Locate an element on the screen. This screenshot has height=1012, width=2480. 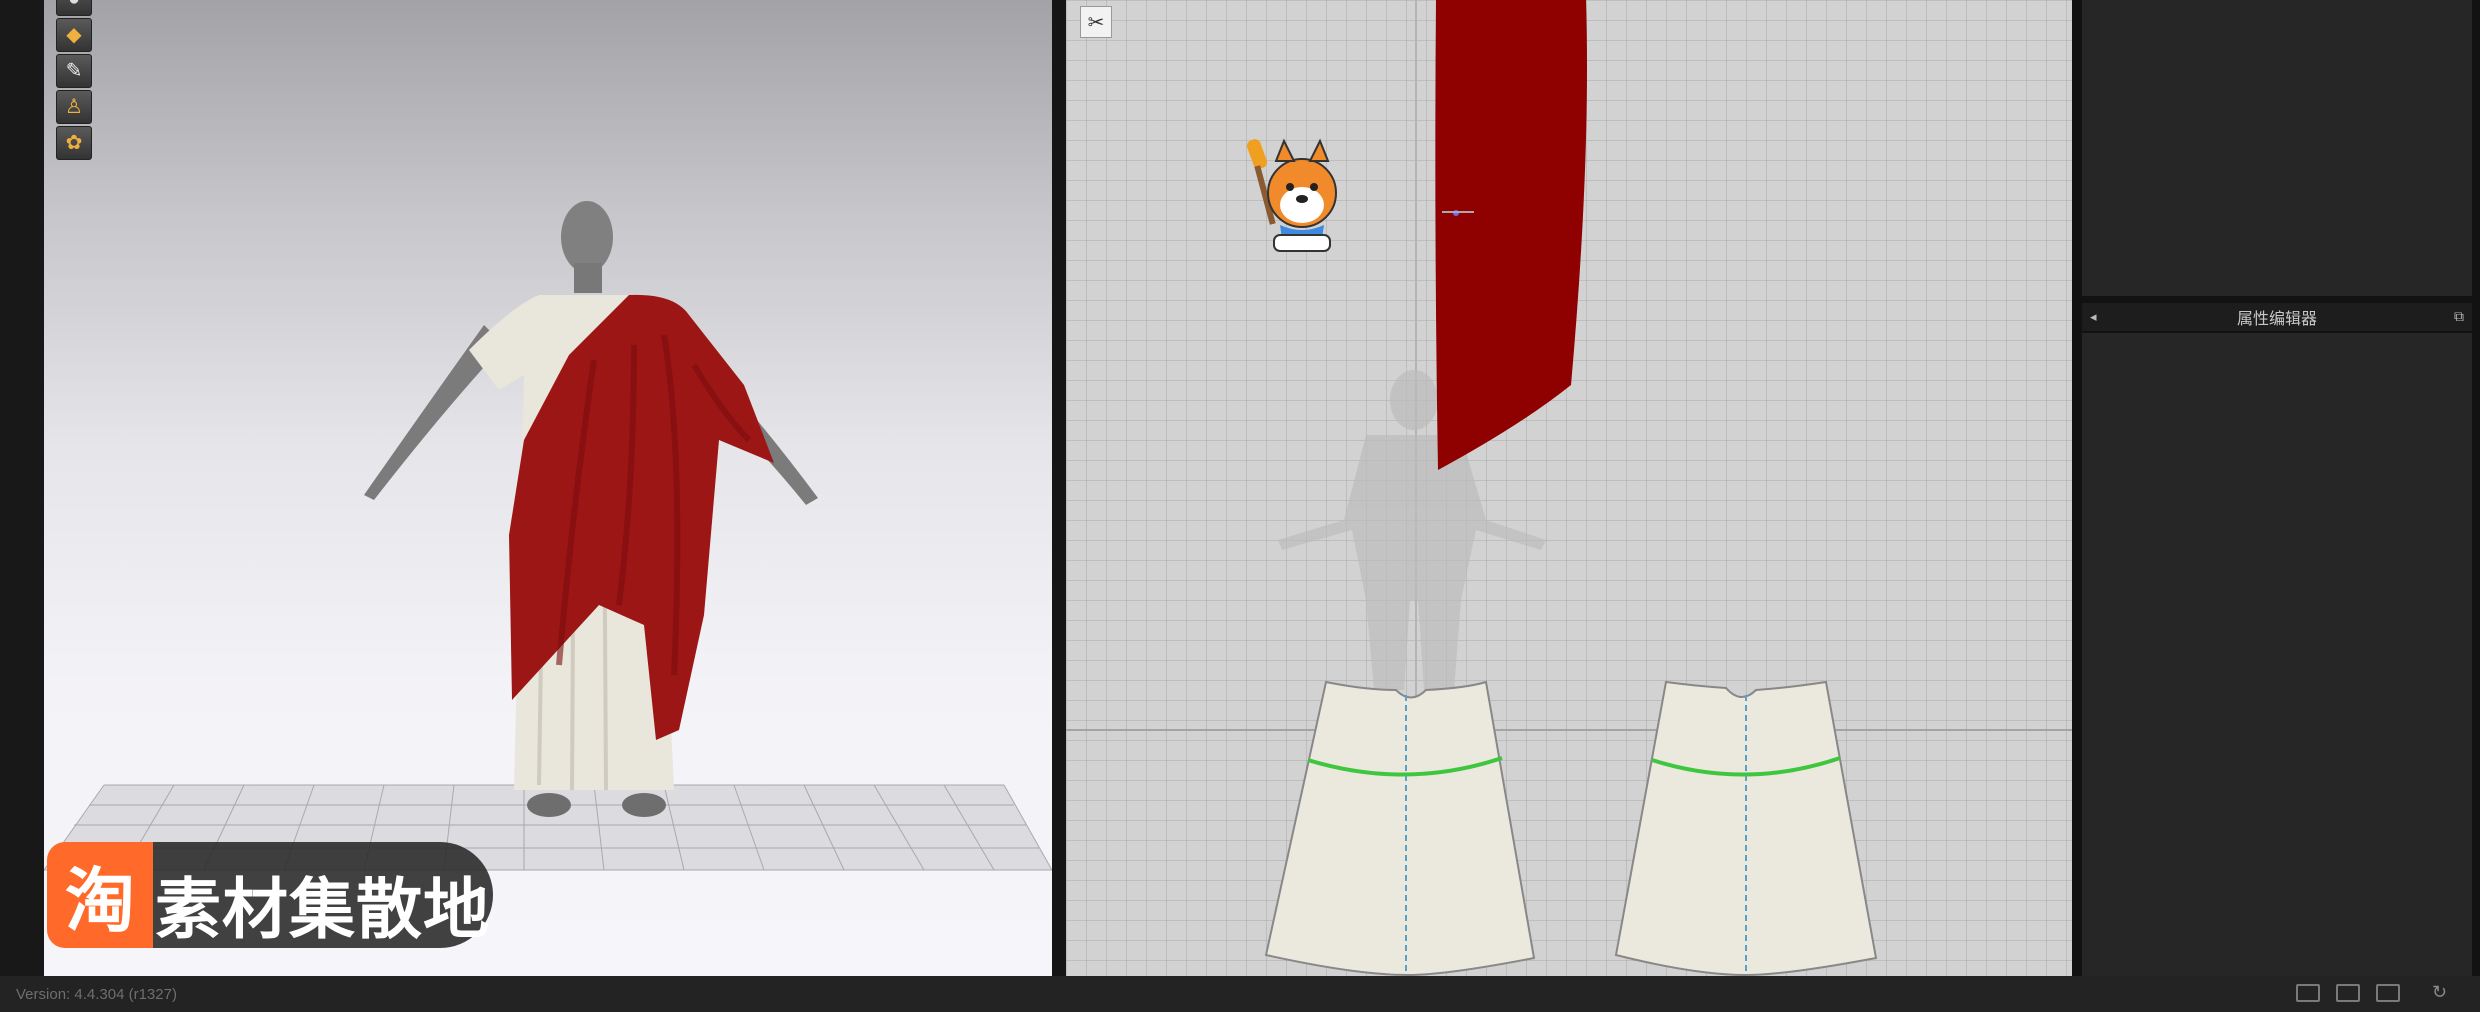
watermark: 淘 素材集散地 is located at coordinates (270, 895).